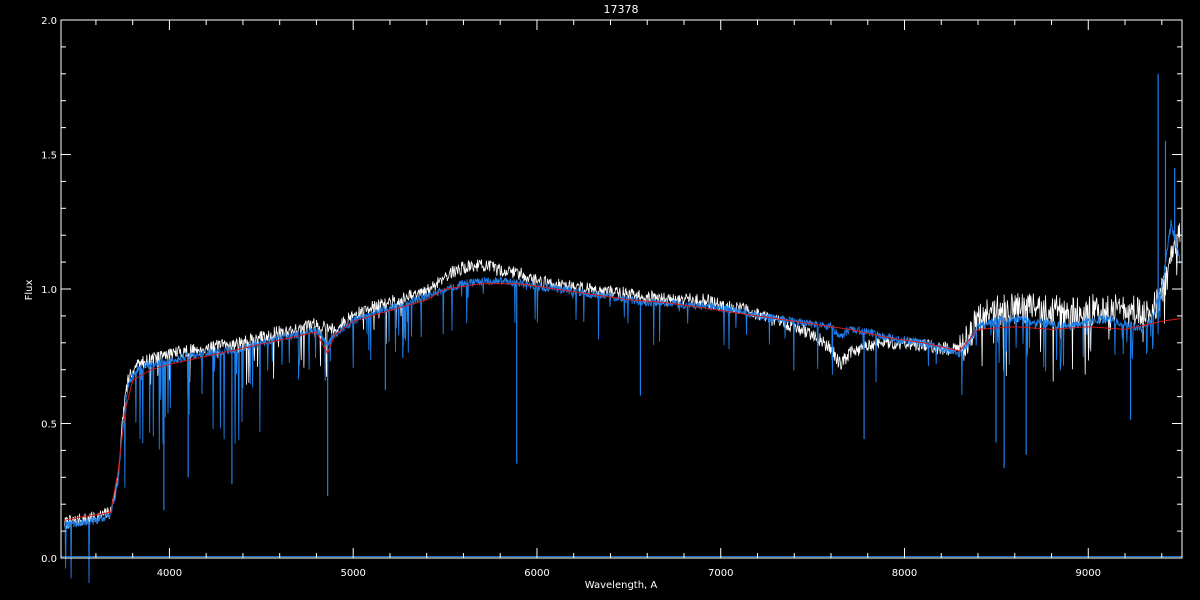 This screenshot has height=600, width=1200. I want to click on y-tick-label: 0.5, so click(49, 425).